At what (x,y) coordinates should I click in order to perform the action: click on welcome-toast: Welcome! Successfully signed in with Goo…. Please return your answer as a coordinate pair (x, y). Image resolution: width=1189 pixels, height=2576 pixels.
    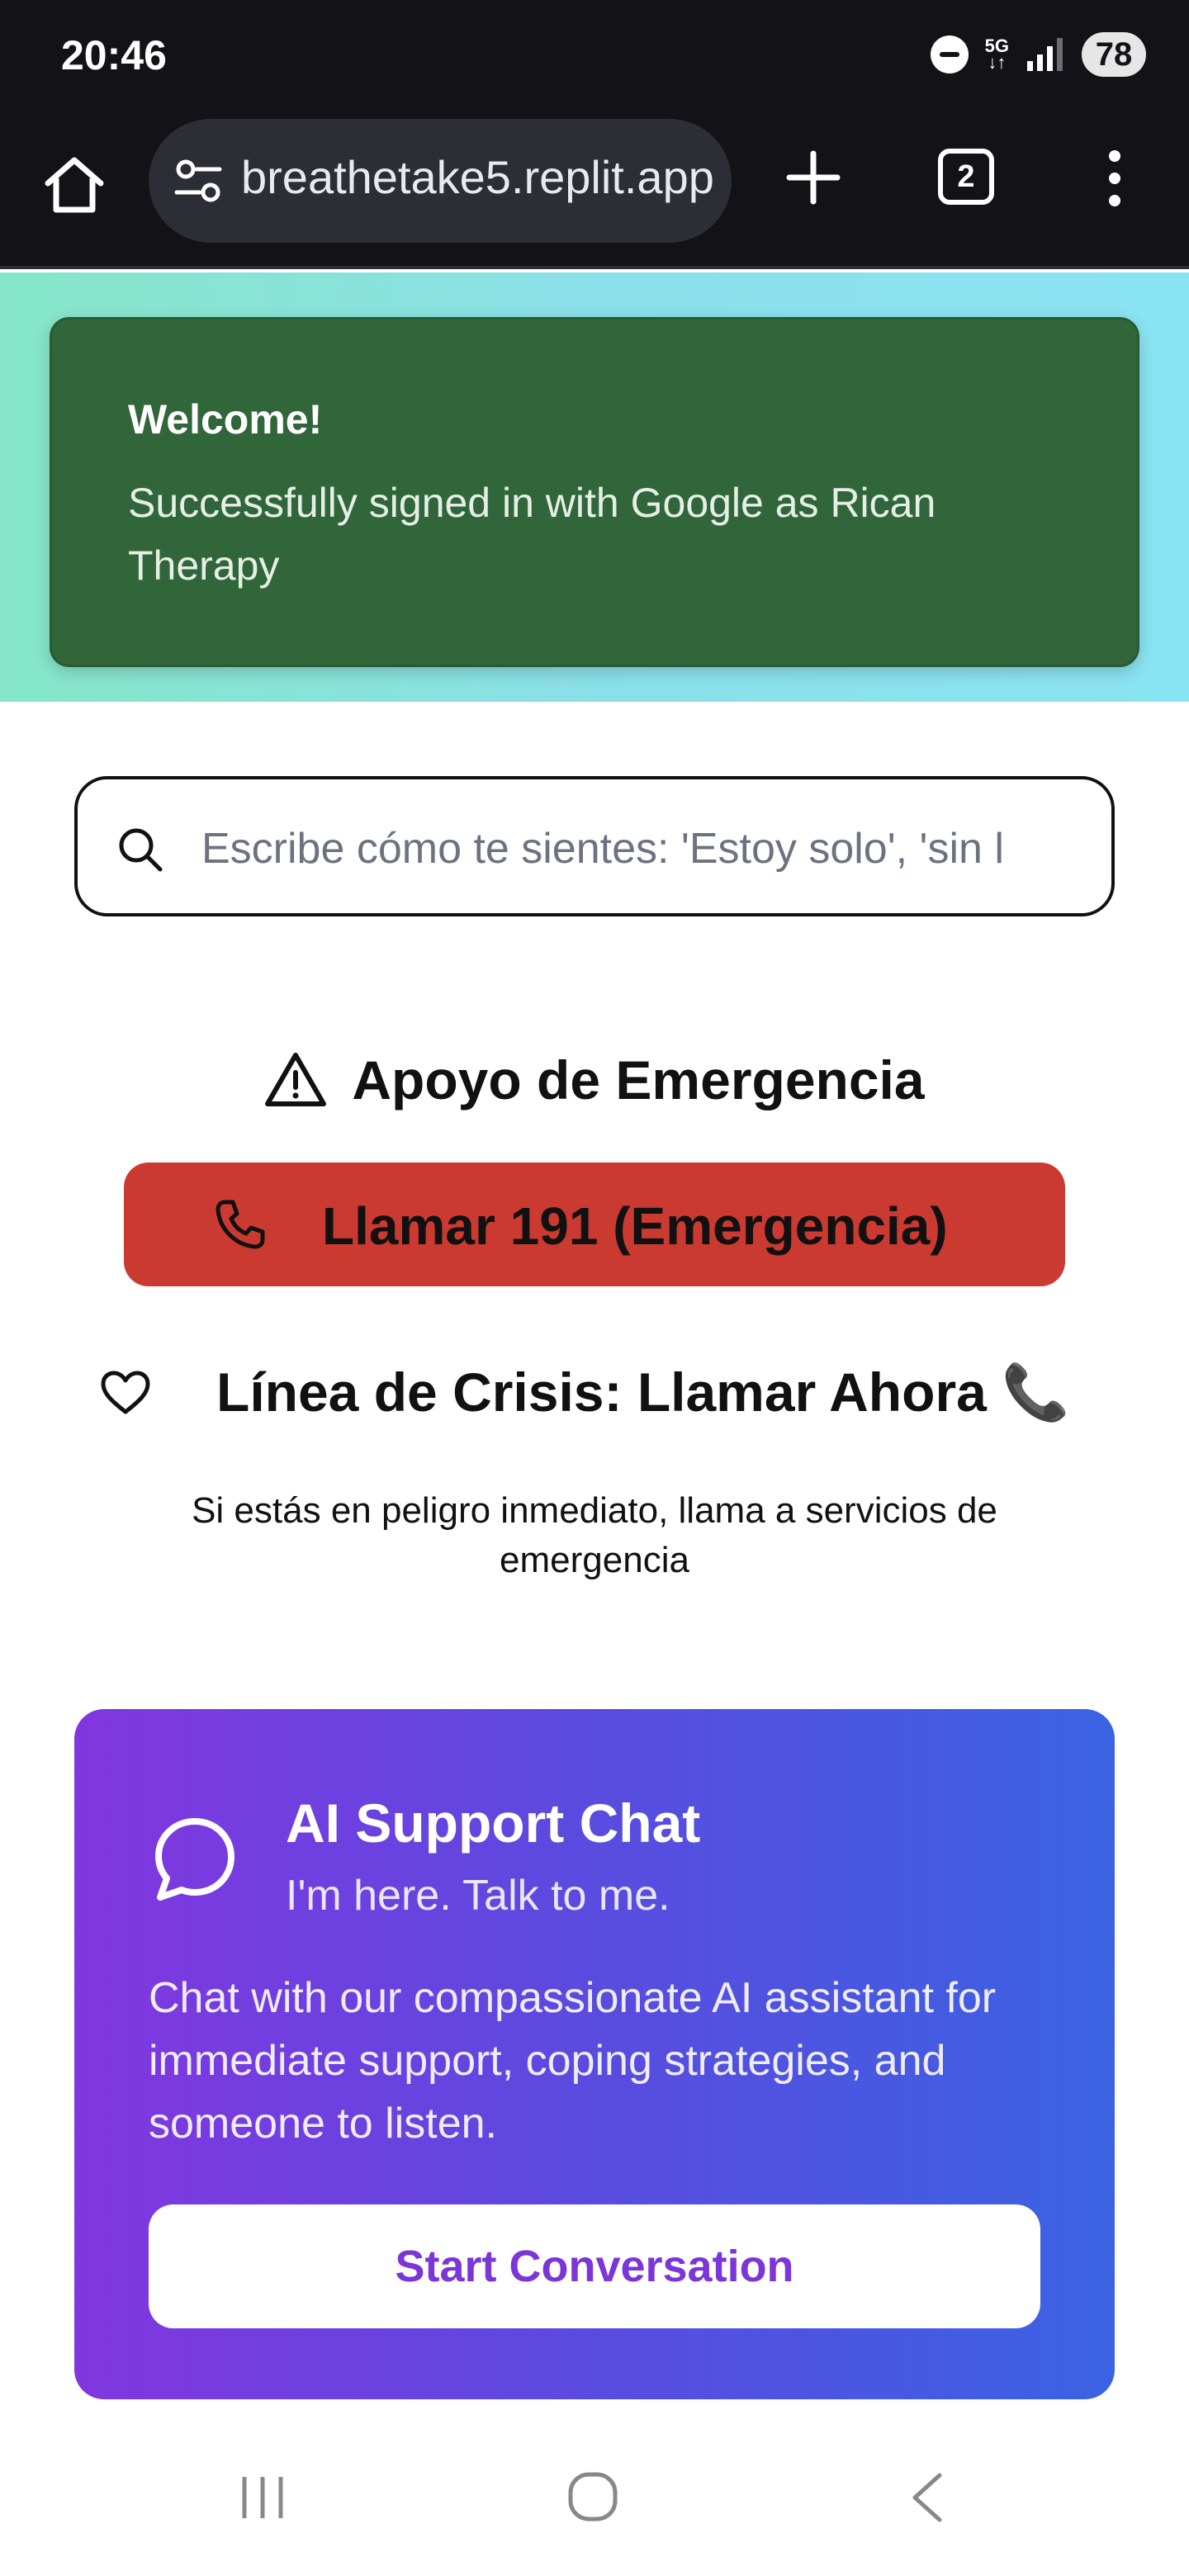
    Looking at the image, I should click on (594, 492).